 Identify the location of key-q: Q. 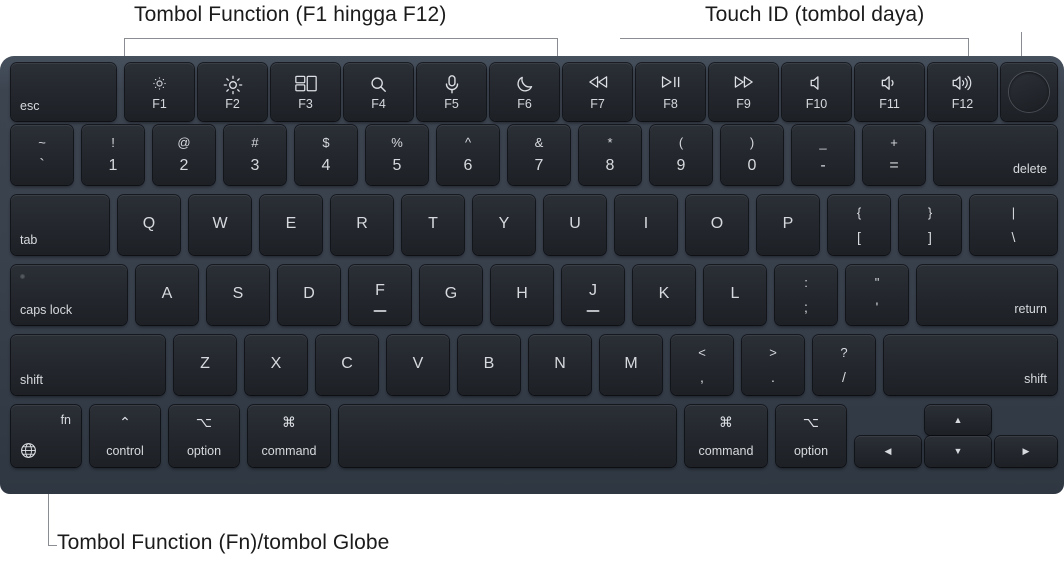
(149, 225).